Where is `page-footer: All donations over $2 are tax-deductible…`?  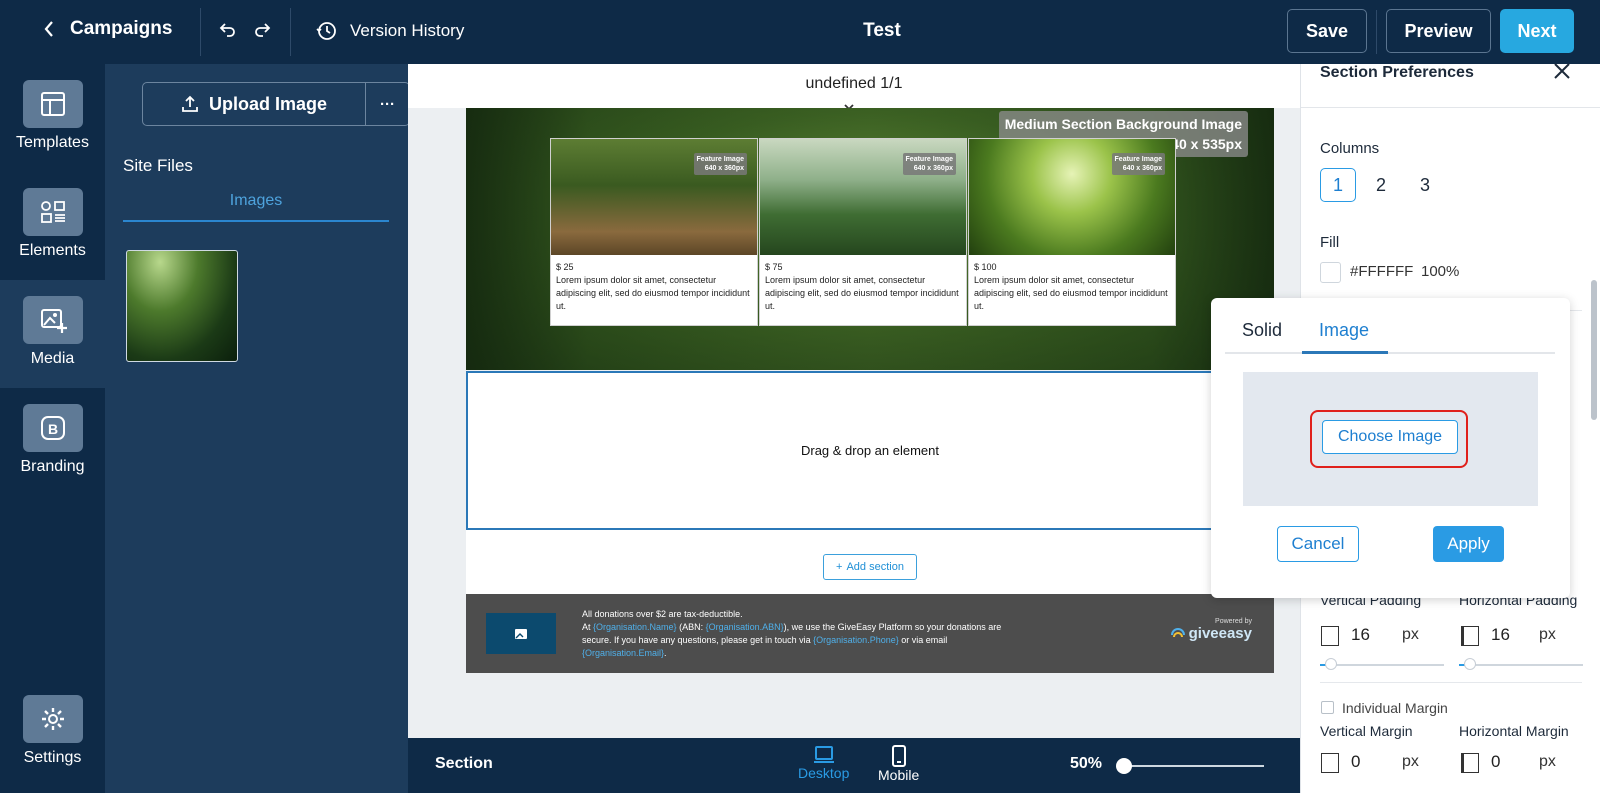
page-footer: All donations over $2 are tax-deductible… is located at coordinates (870, 633).